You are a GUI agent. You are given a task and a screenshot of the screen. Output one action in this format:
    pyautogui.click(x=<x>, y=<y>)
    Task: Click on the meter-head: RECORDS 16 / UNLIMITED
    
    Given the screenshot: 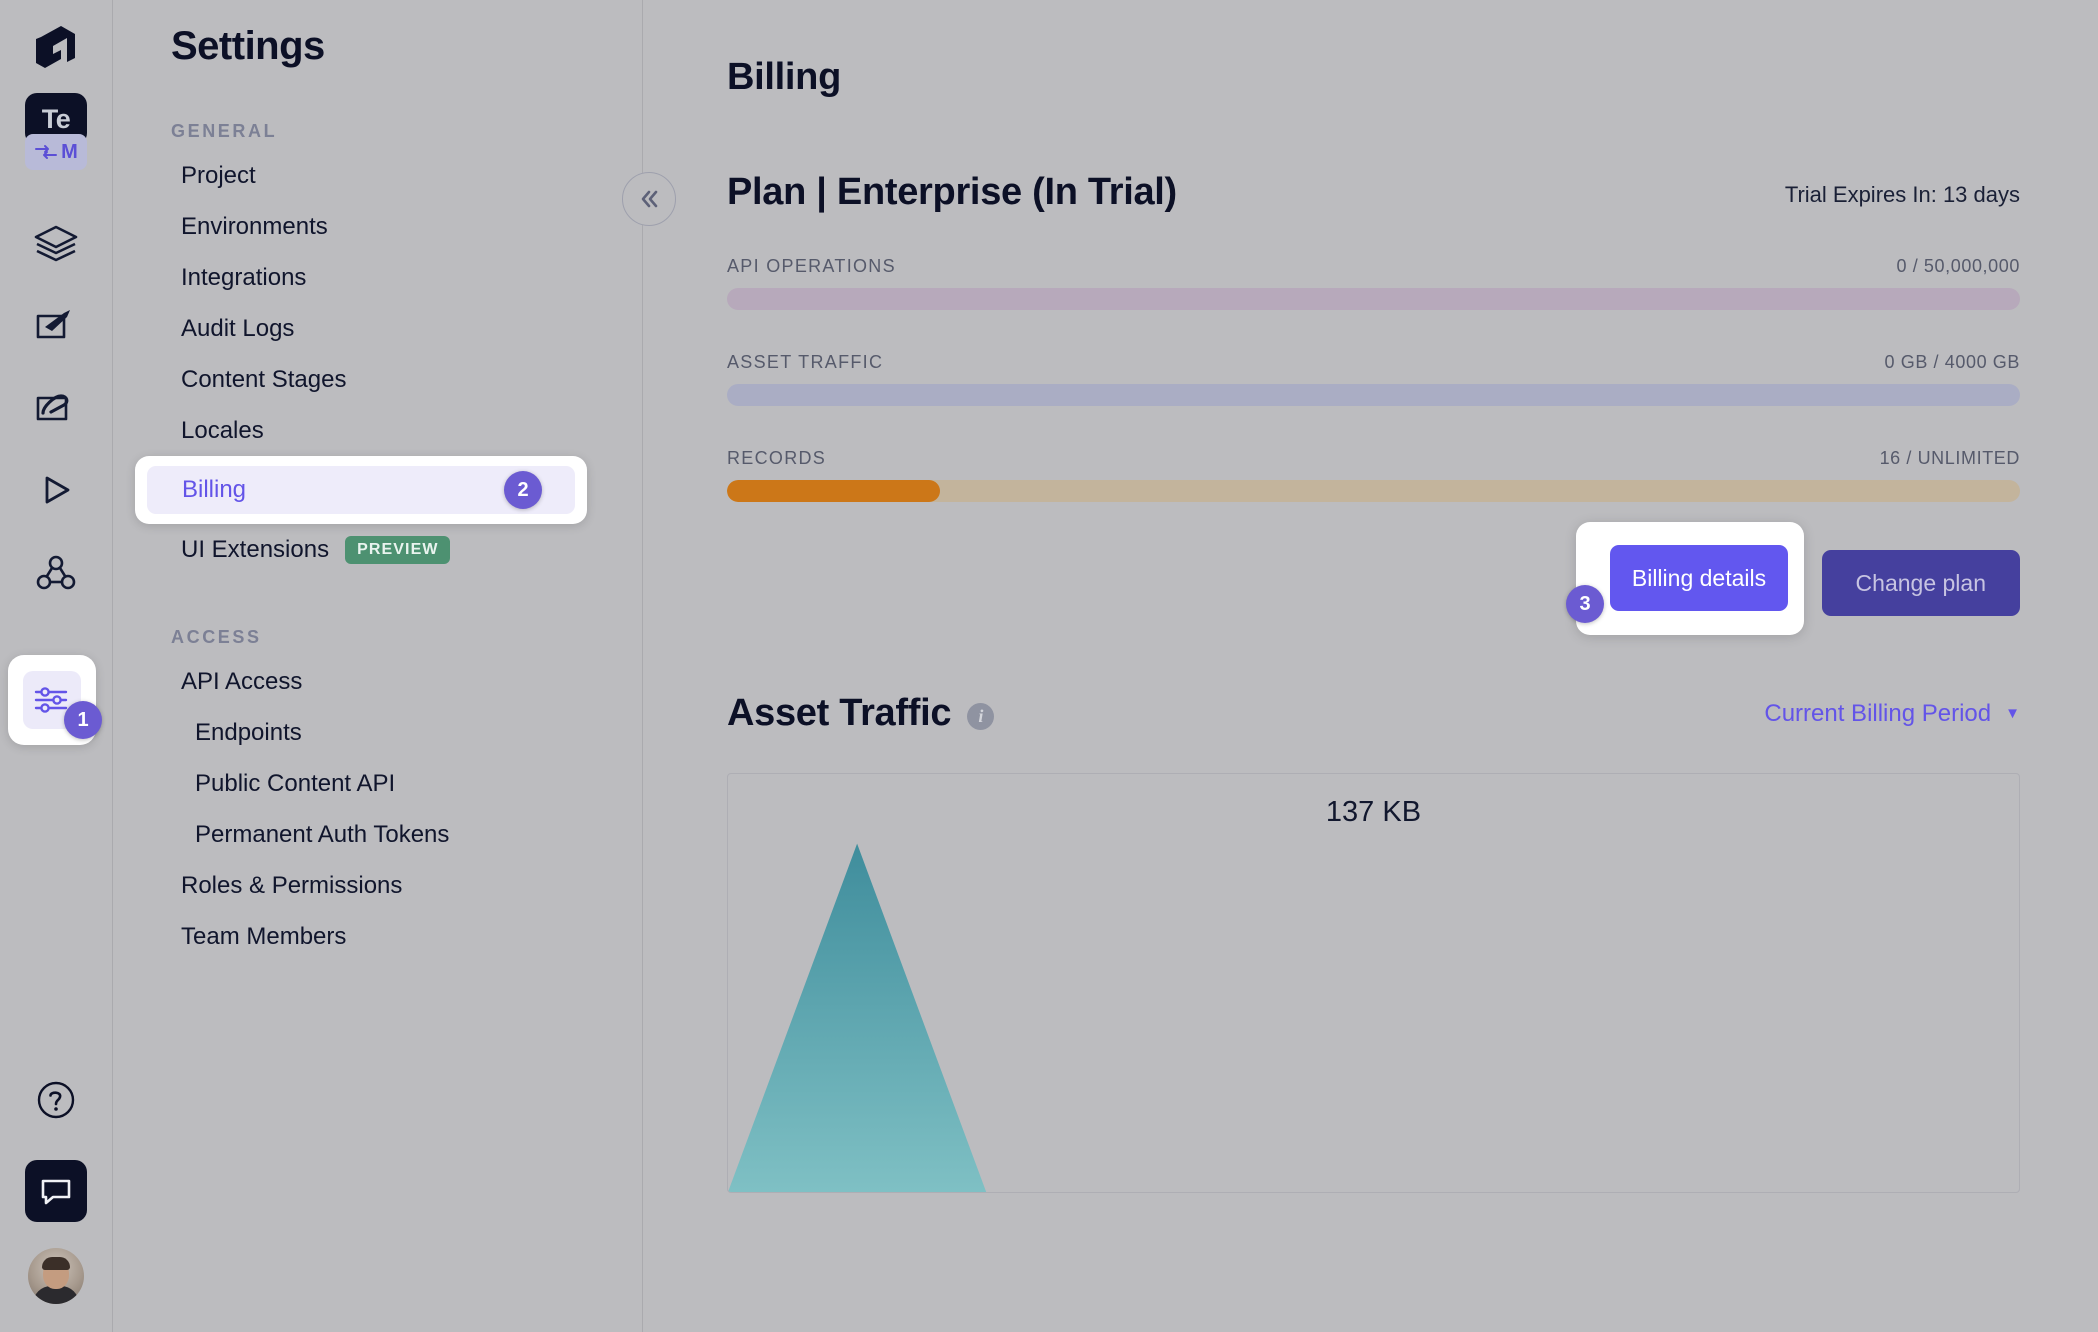 What is the action you would take?
    pyautogui.click(x=1373, y=458)
    